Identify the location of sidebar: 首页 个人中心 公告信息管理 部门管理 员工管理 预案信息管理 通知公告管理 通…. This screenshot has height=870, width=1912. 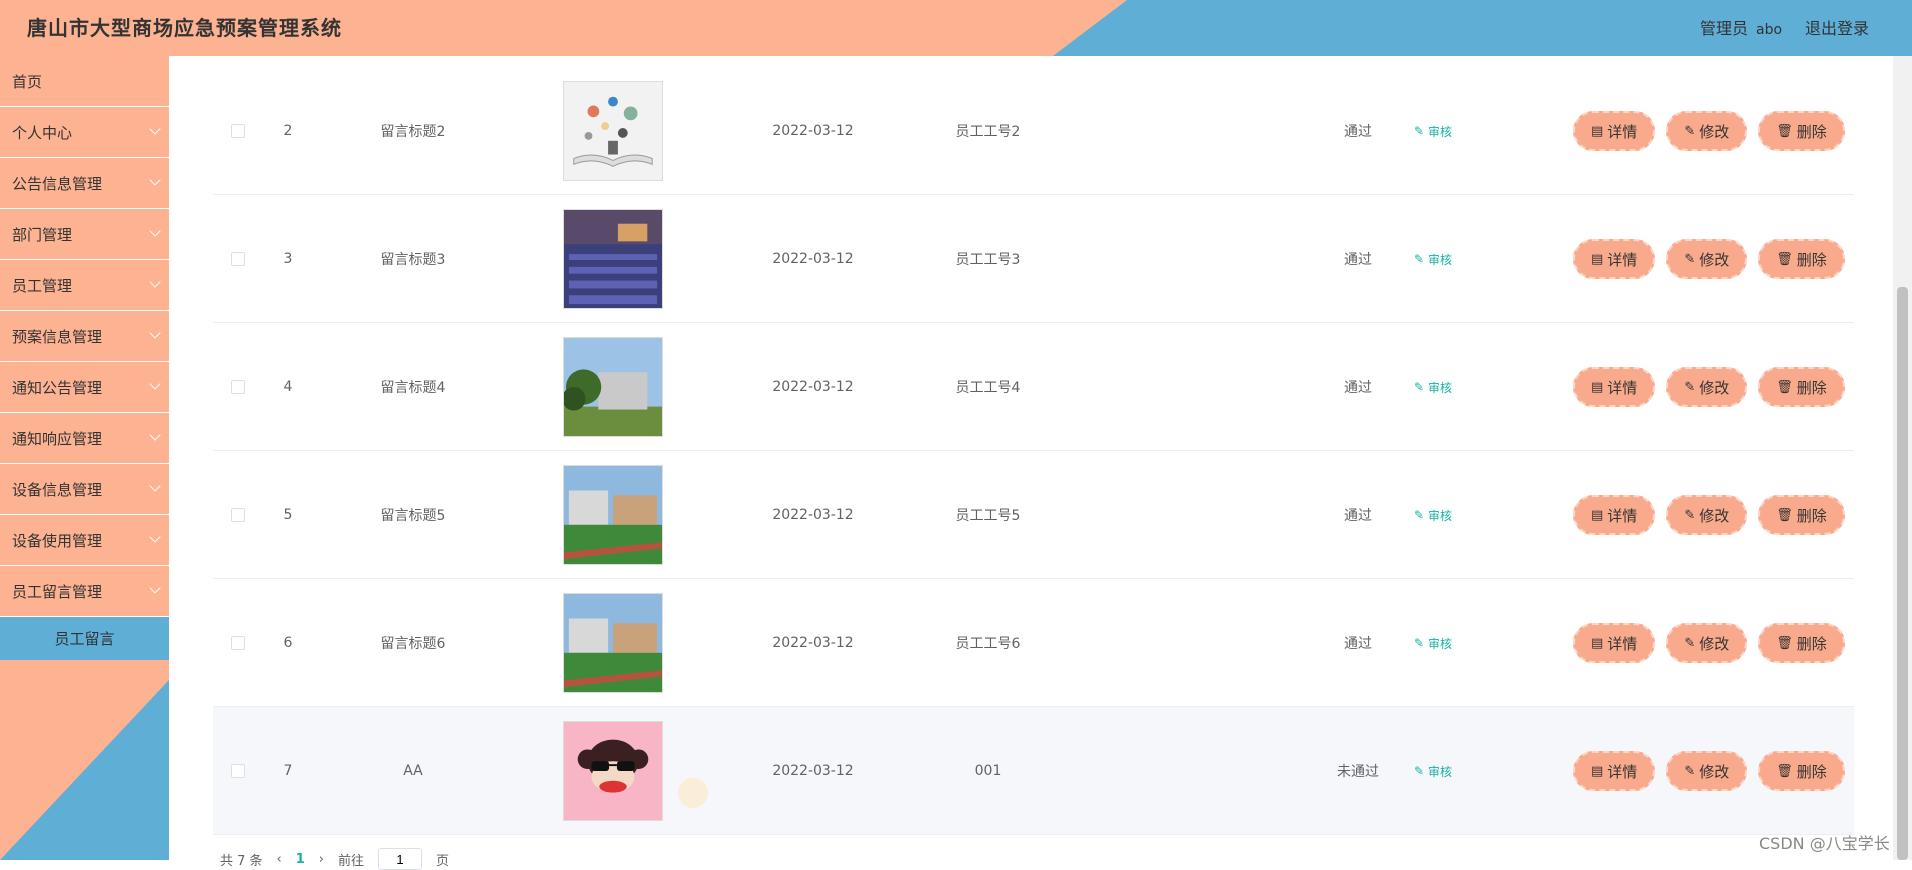
(84, 458).